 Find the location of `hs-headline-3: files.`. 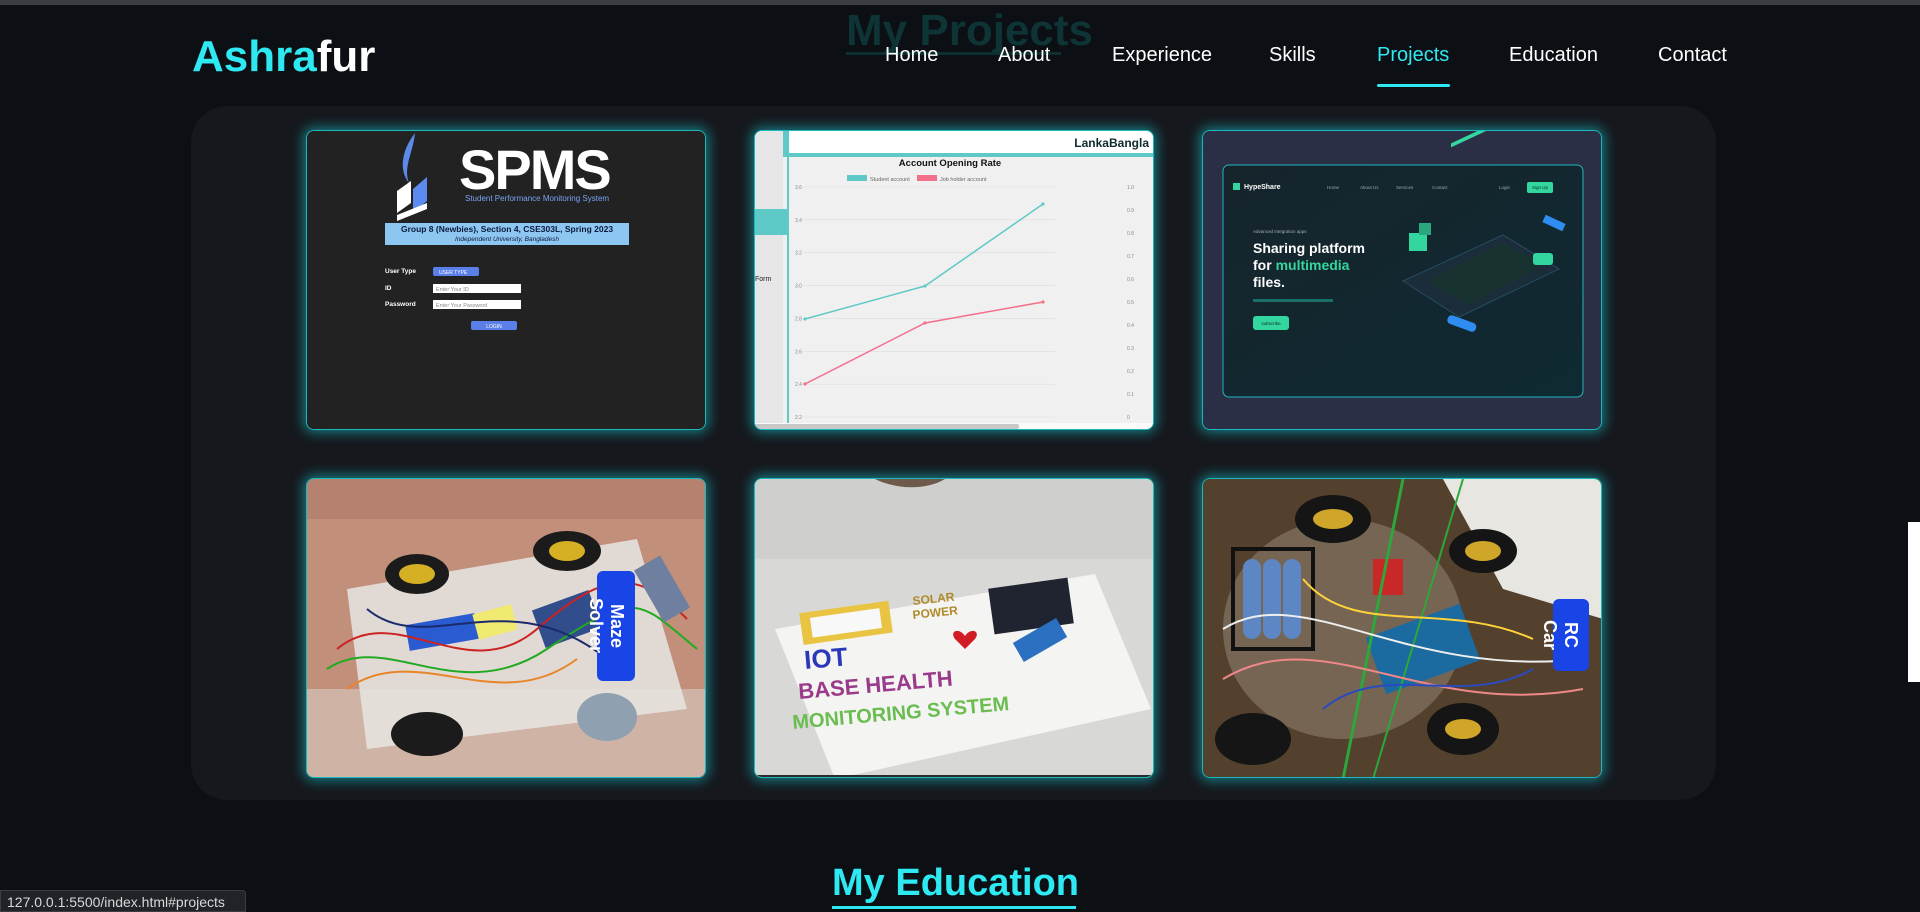

hs-headline-3: files. is located at coordinates (1269, 282).